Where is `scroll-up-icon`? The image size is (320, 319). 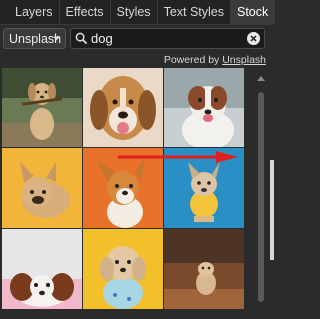 scroll-up-icon is located at coordinates (261, 78).